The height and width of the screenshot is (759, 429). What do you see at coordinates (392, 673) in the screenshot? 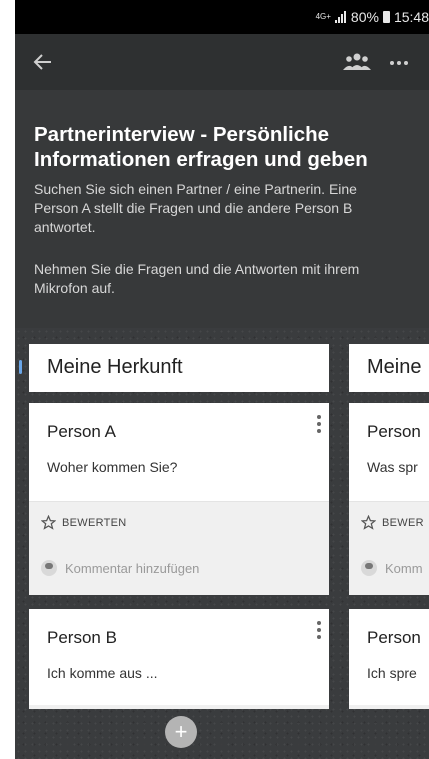
I see `card-text: Ich spre` at bounding box center [392, 673].